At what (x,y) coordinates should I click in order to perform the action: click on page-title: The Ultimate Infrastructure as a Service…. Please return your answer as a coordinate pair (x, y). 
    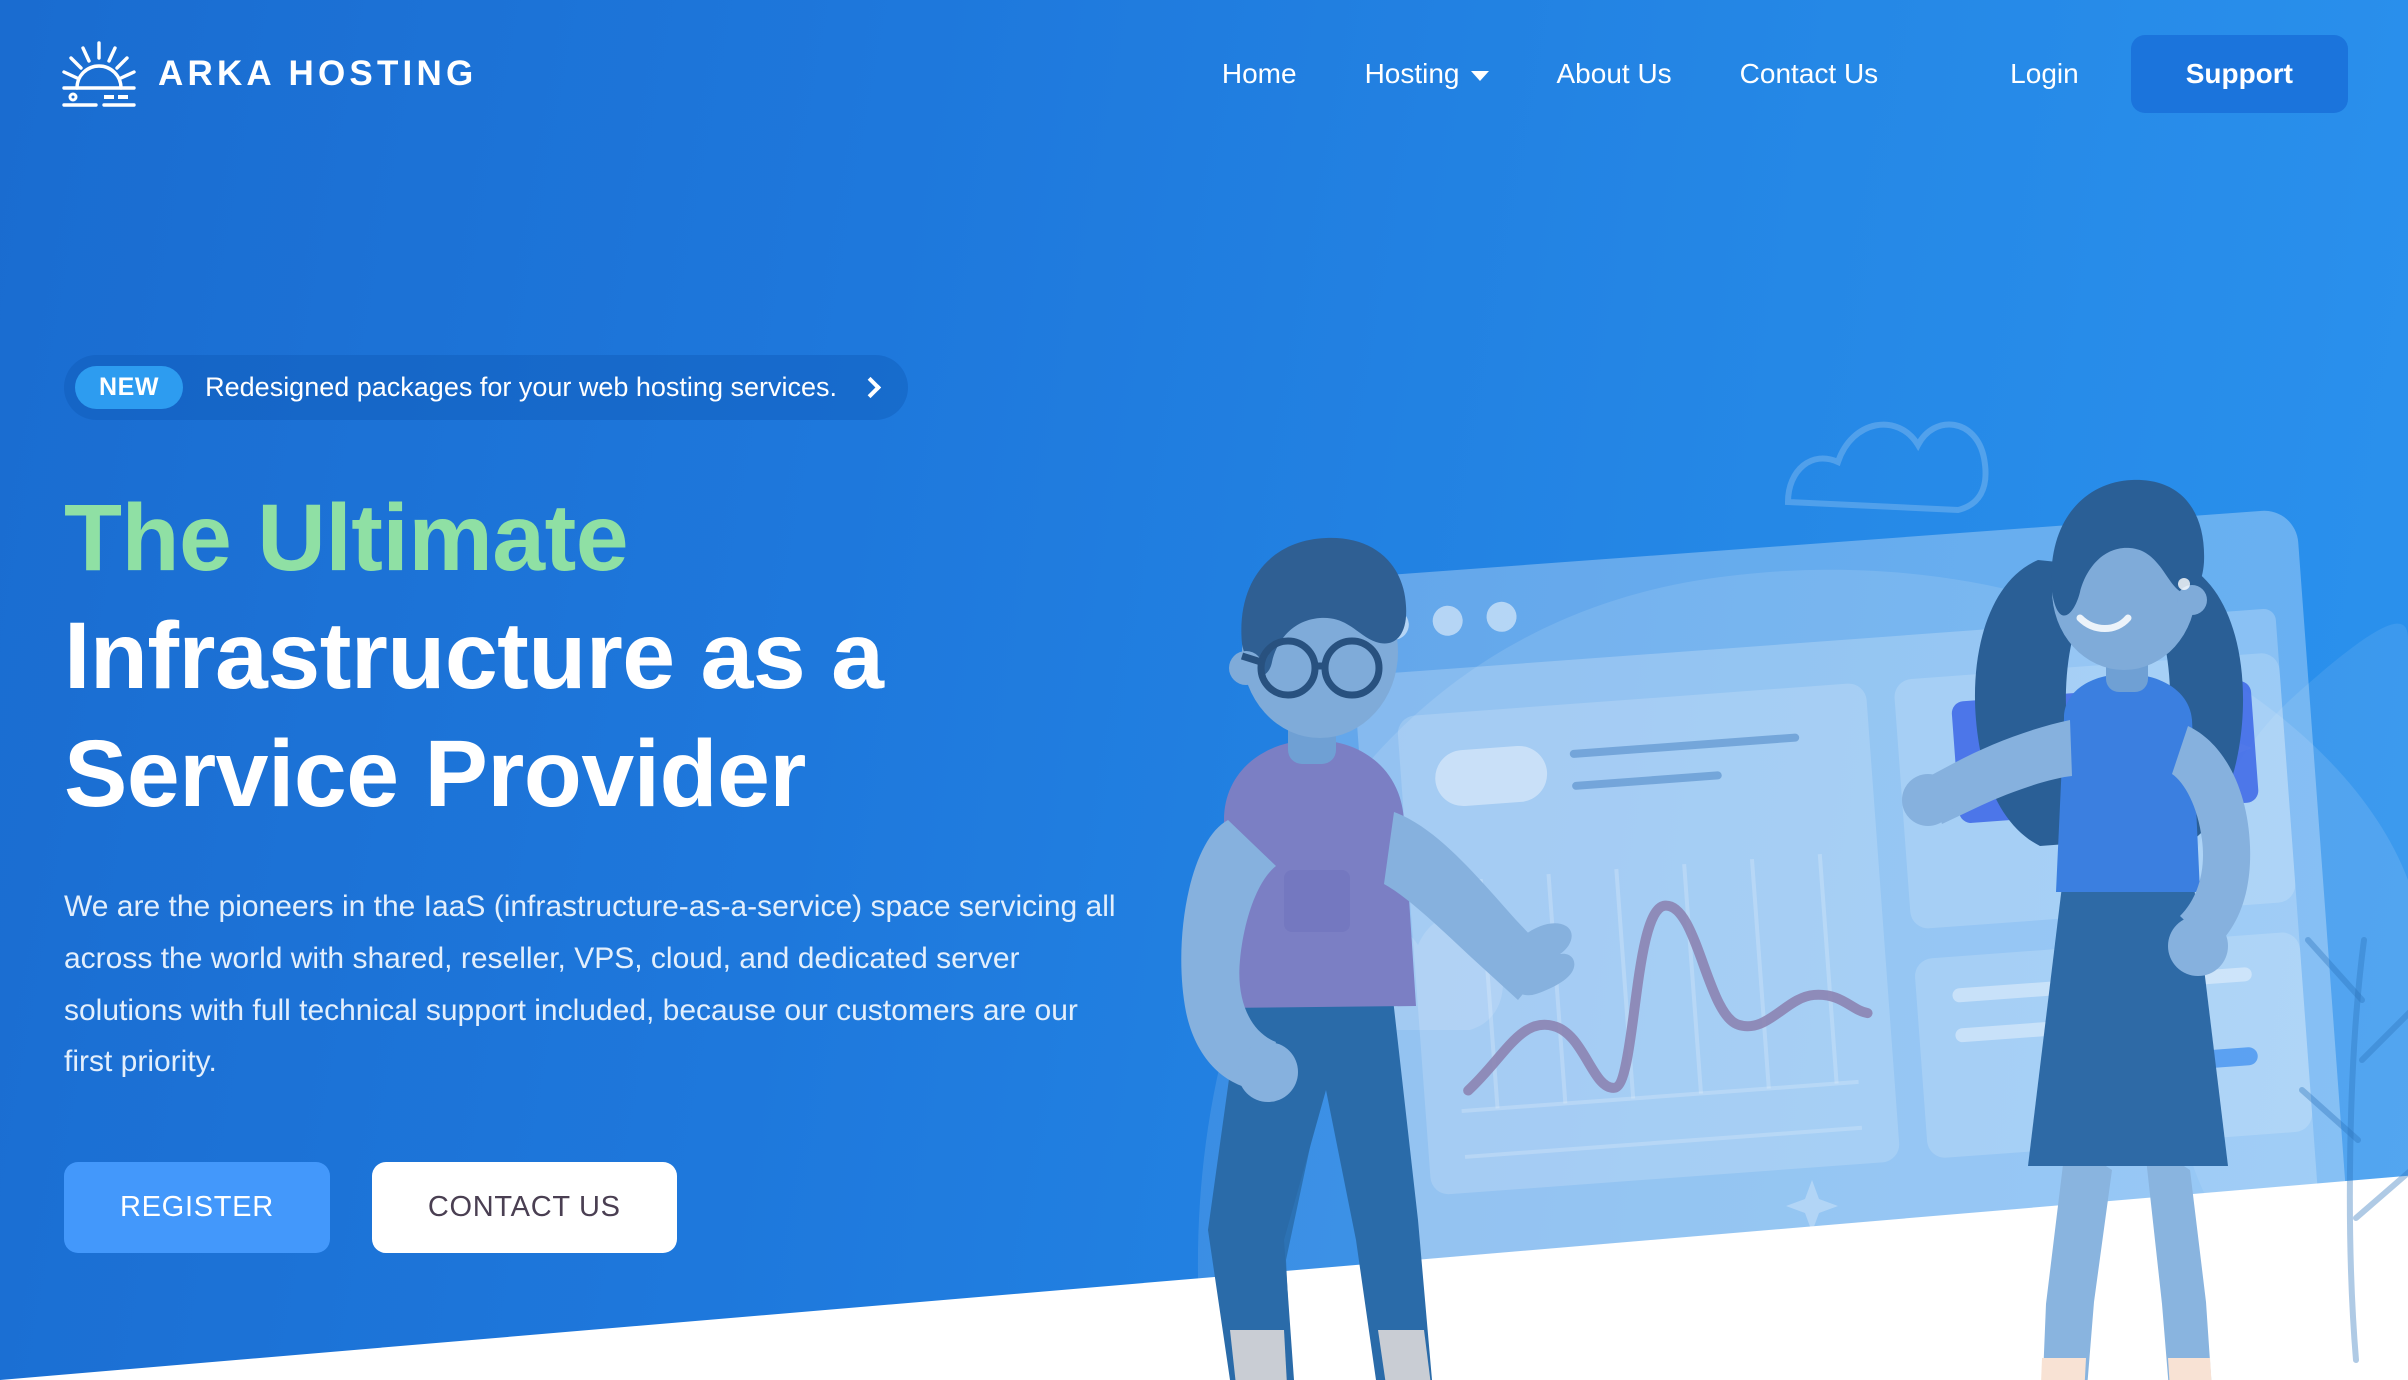
    Looking at the image, I should click on (624, 656).